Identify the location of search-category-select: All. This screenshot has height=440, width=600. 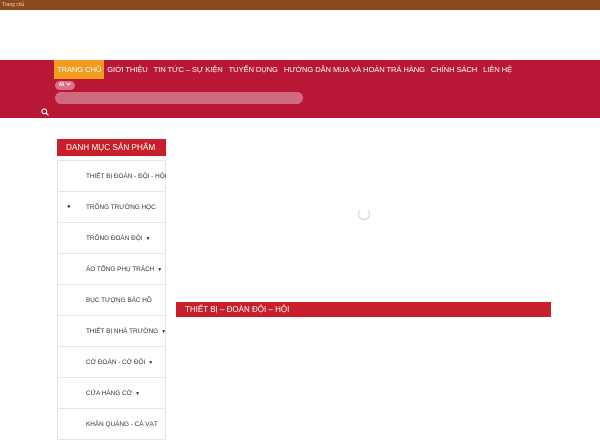
(65, 85).